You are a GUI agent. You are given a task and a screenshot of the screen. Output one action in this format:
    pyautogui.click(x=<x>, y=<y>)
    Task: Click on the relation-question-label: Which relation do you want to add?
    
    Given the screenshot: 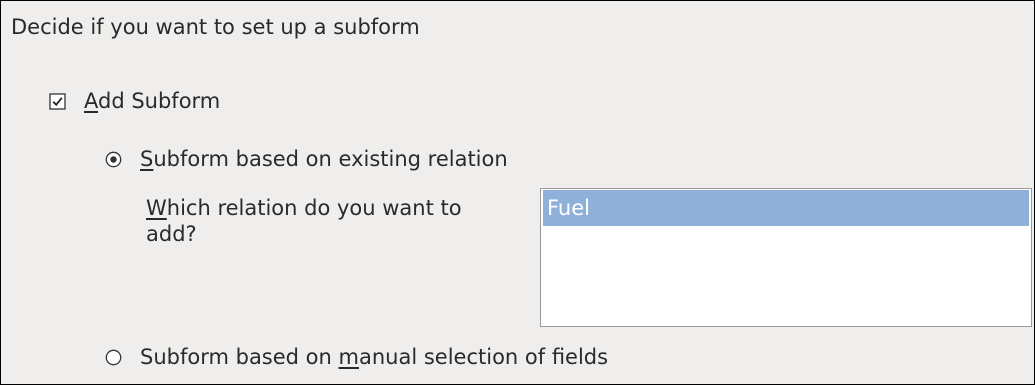 What is the action you would take?
    pyautogui.click(x=304, y=221)
    